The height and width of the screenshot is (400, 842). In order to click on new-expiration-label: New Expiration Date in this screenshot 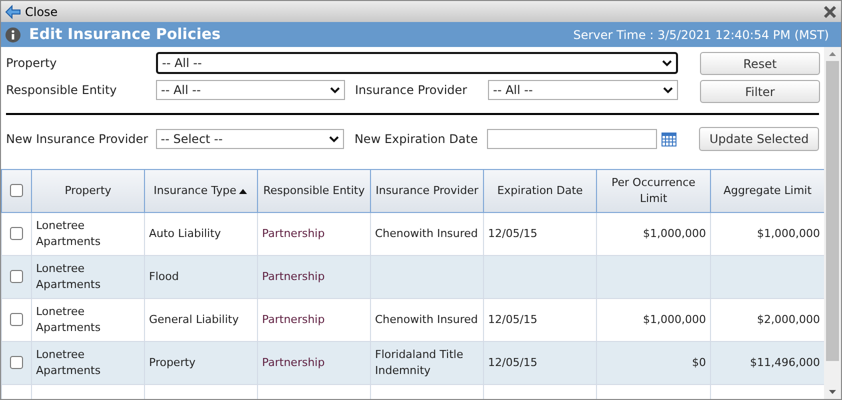, I will do `click(416, 139)`.